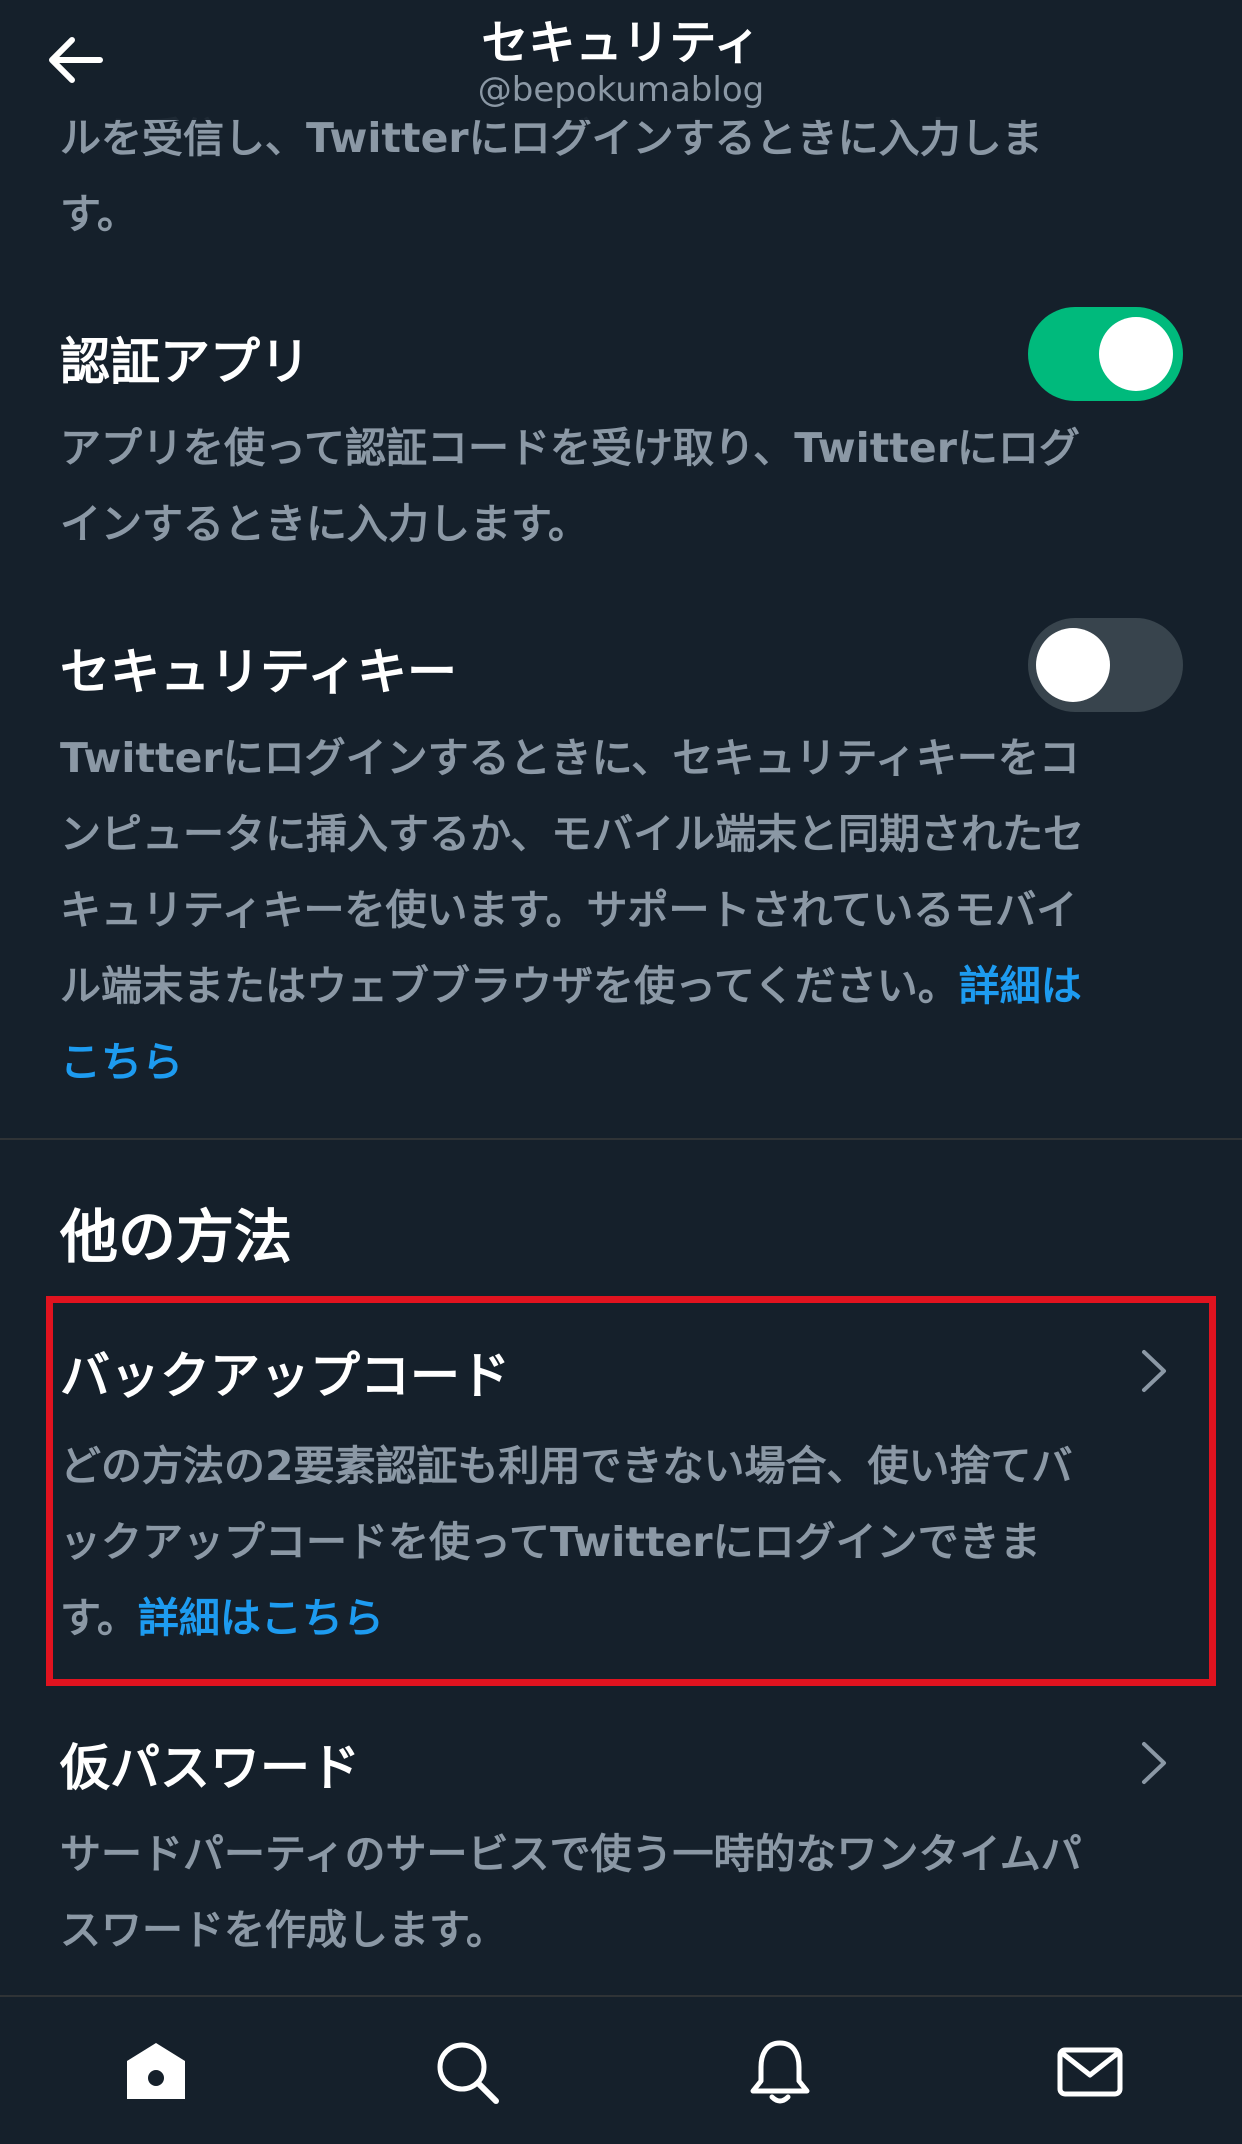 This screenshot has width=1242, height=2144. Describe the element at coordinates (1090, 2072) in the screenshot. I see `messages-icon` at that location.